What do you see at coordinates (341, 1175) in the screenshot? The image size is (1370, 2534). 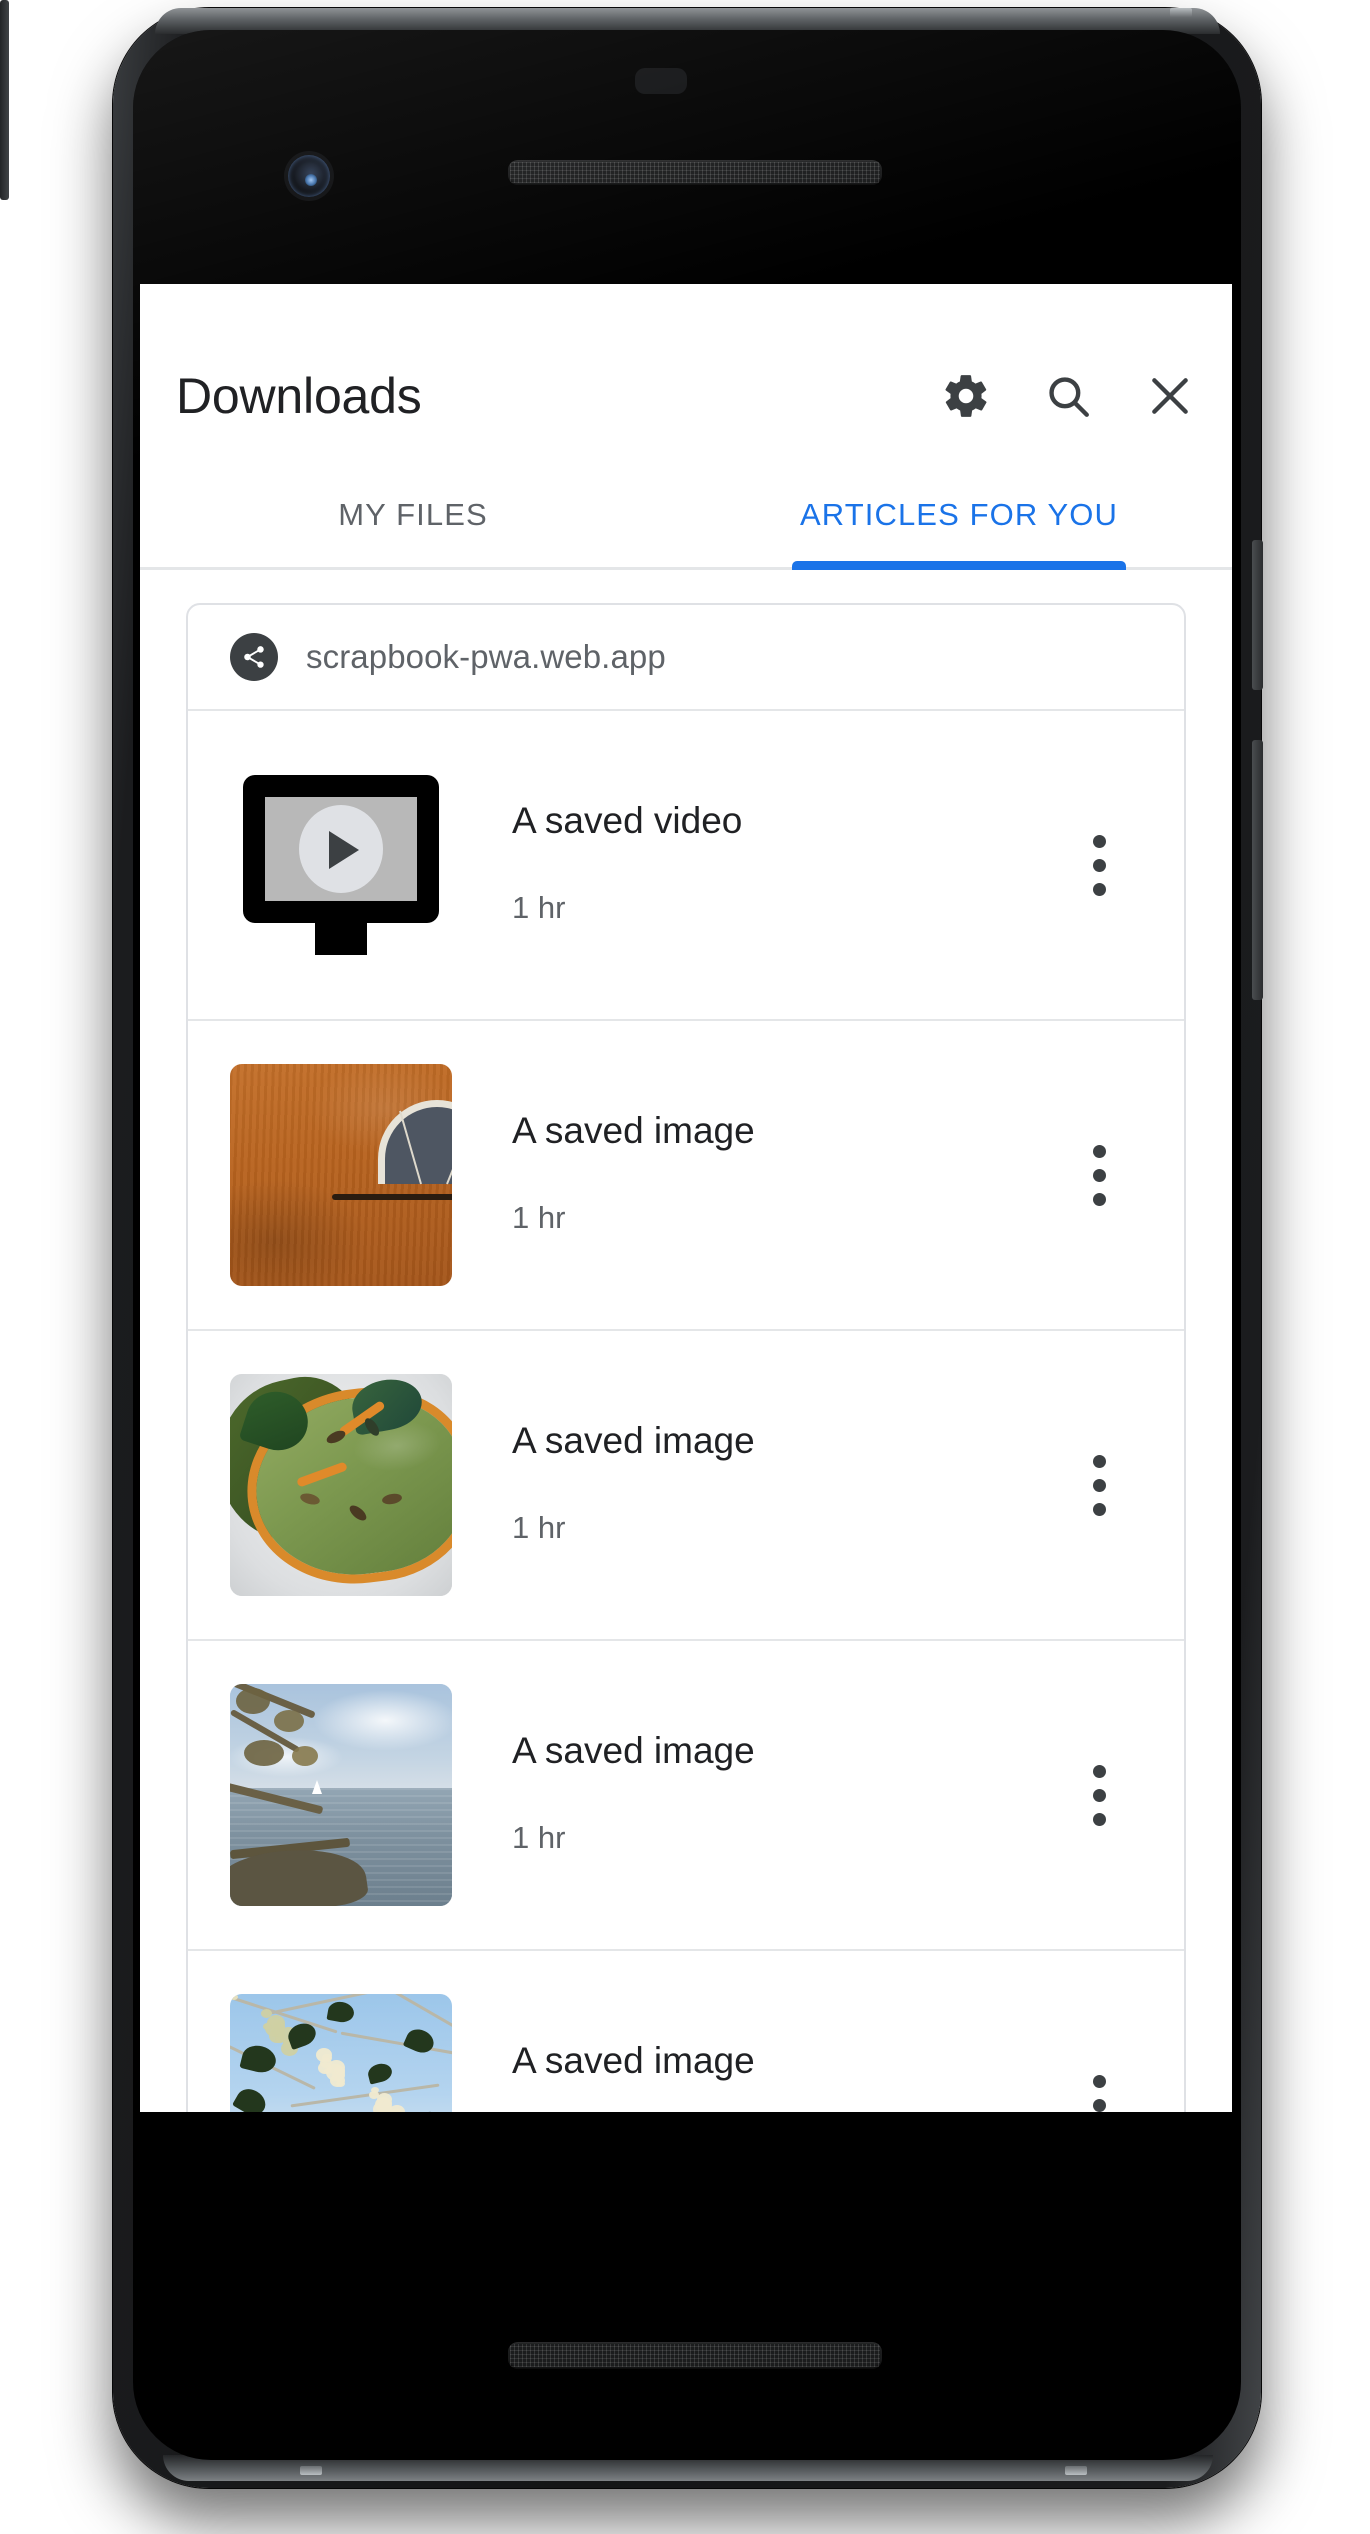 I see `orange-wall-photo` at bounding box center [341, 1175].